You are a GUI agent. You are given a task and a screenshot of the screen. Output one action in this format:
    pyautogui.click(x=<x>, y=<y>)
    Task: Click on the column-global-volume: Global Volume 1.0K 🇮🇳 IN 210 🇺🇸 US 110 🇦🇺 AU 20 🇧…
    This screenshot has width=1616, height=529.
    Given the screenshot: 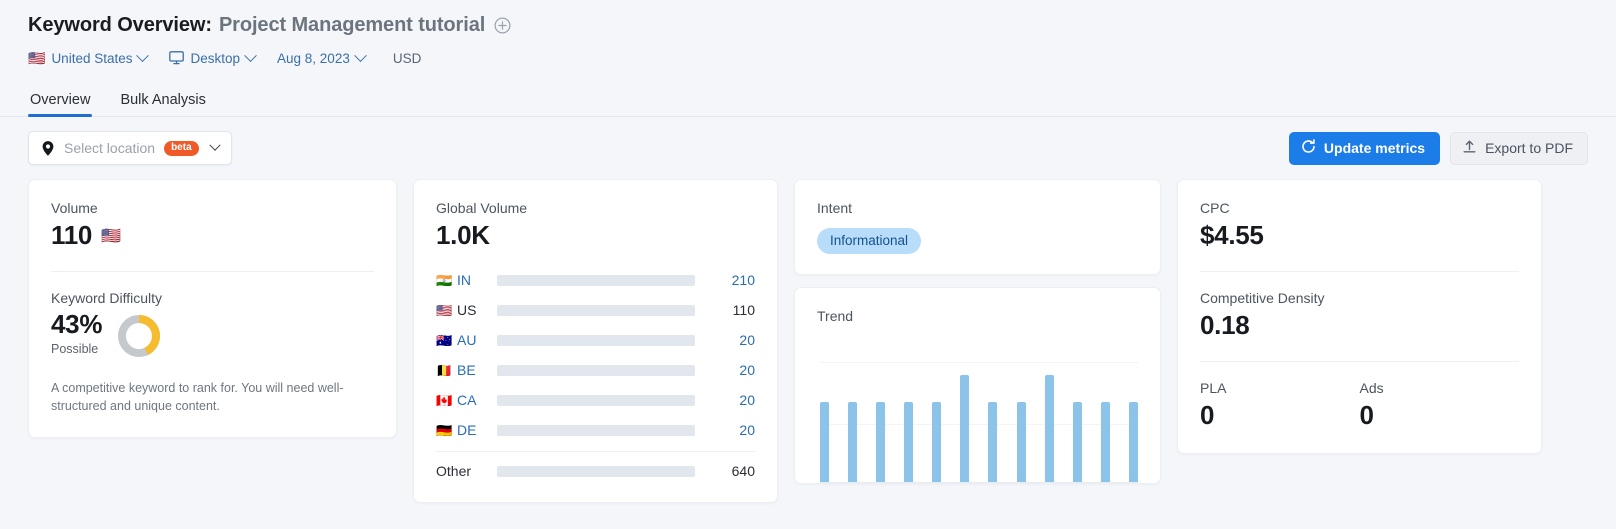 What is the action you would take?
    pyautogui.click(x=595, y=341)
    